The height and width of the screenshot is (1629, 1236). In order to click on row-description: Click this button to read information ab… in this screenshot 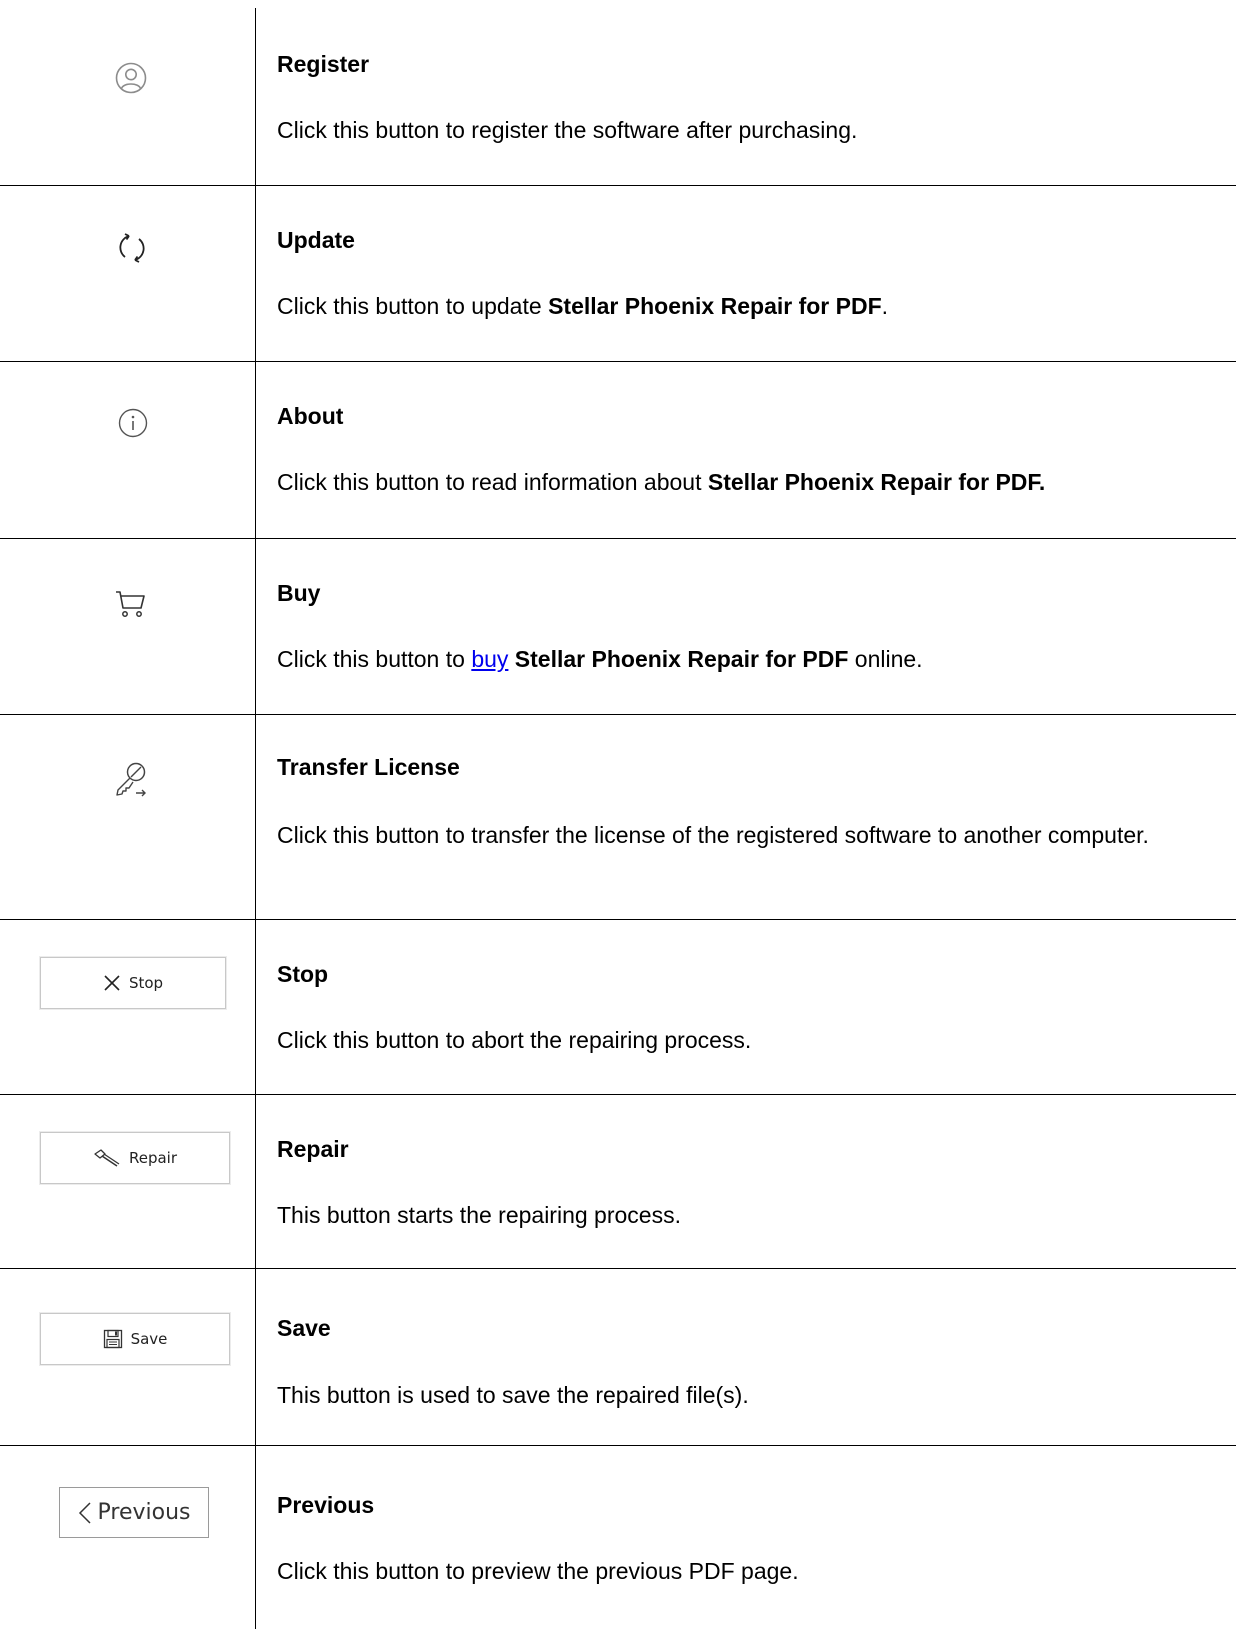, I will do `click(661, 482)`.